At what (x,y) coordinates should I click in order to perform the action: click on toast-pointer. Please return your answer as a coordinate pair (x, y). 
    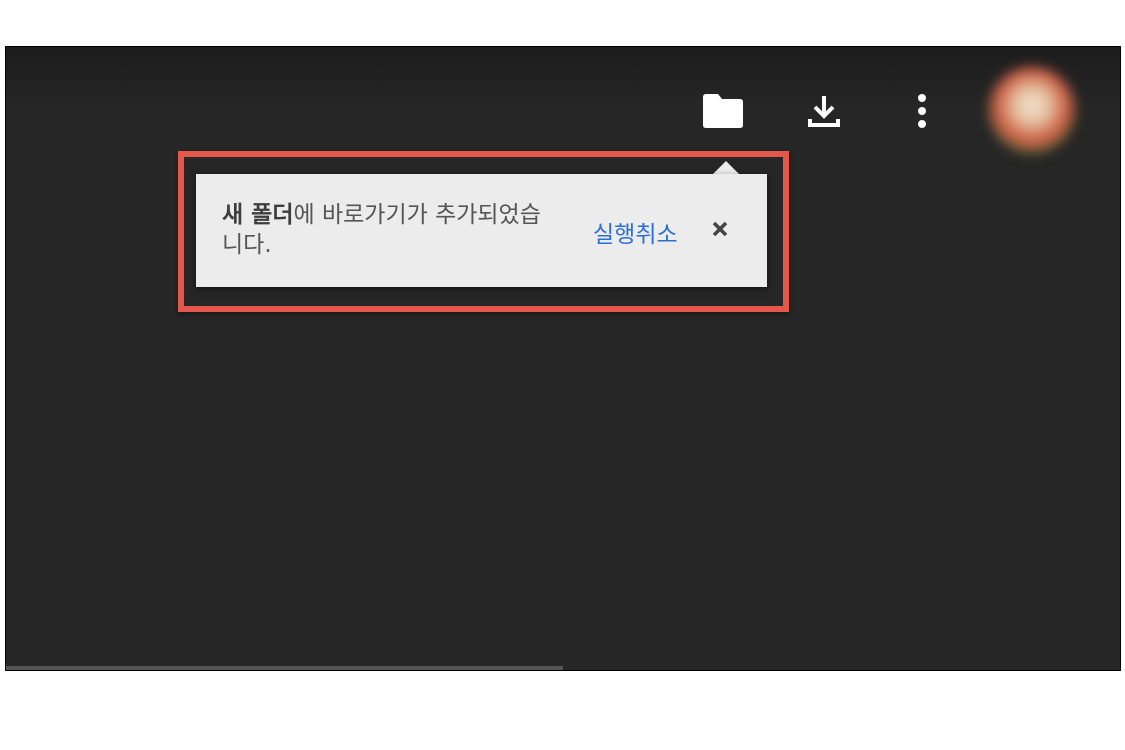
    Looking at the image, I should click on (726, 168).